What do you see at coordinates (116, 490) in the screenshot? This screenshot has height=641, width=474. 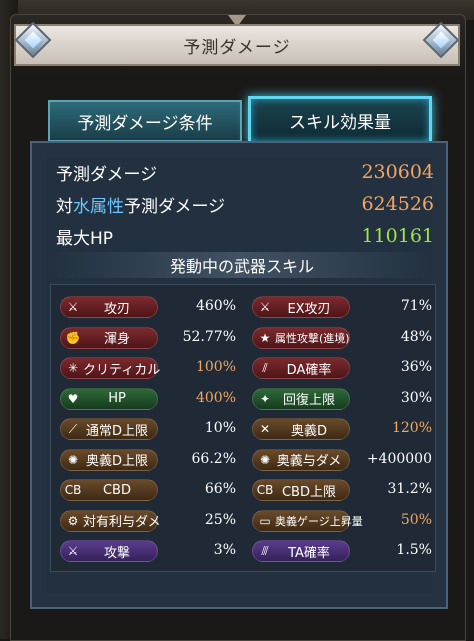 I see `skill-label: CBD` at bounding box center [116, 490].